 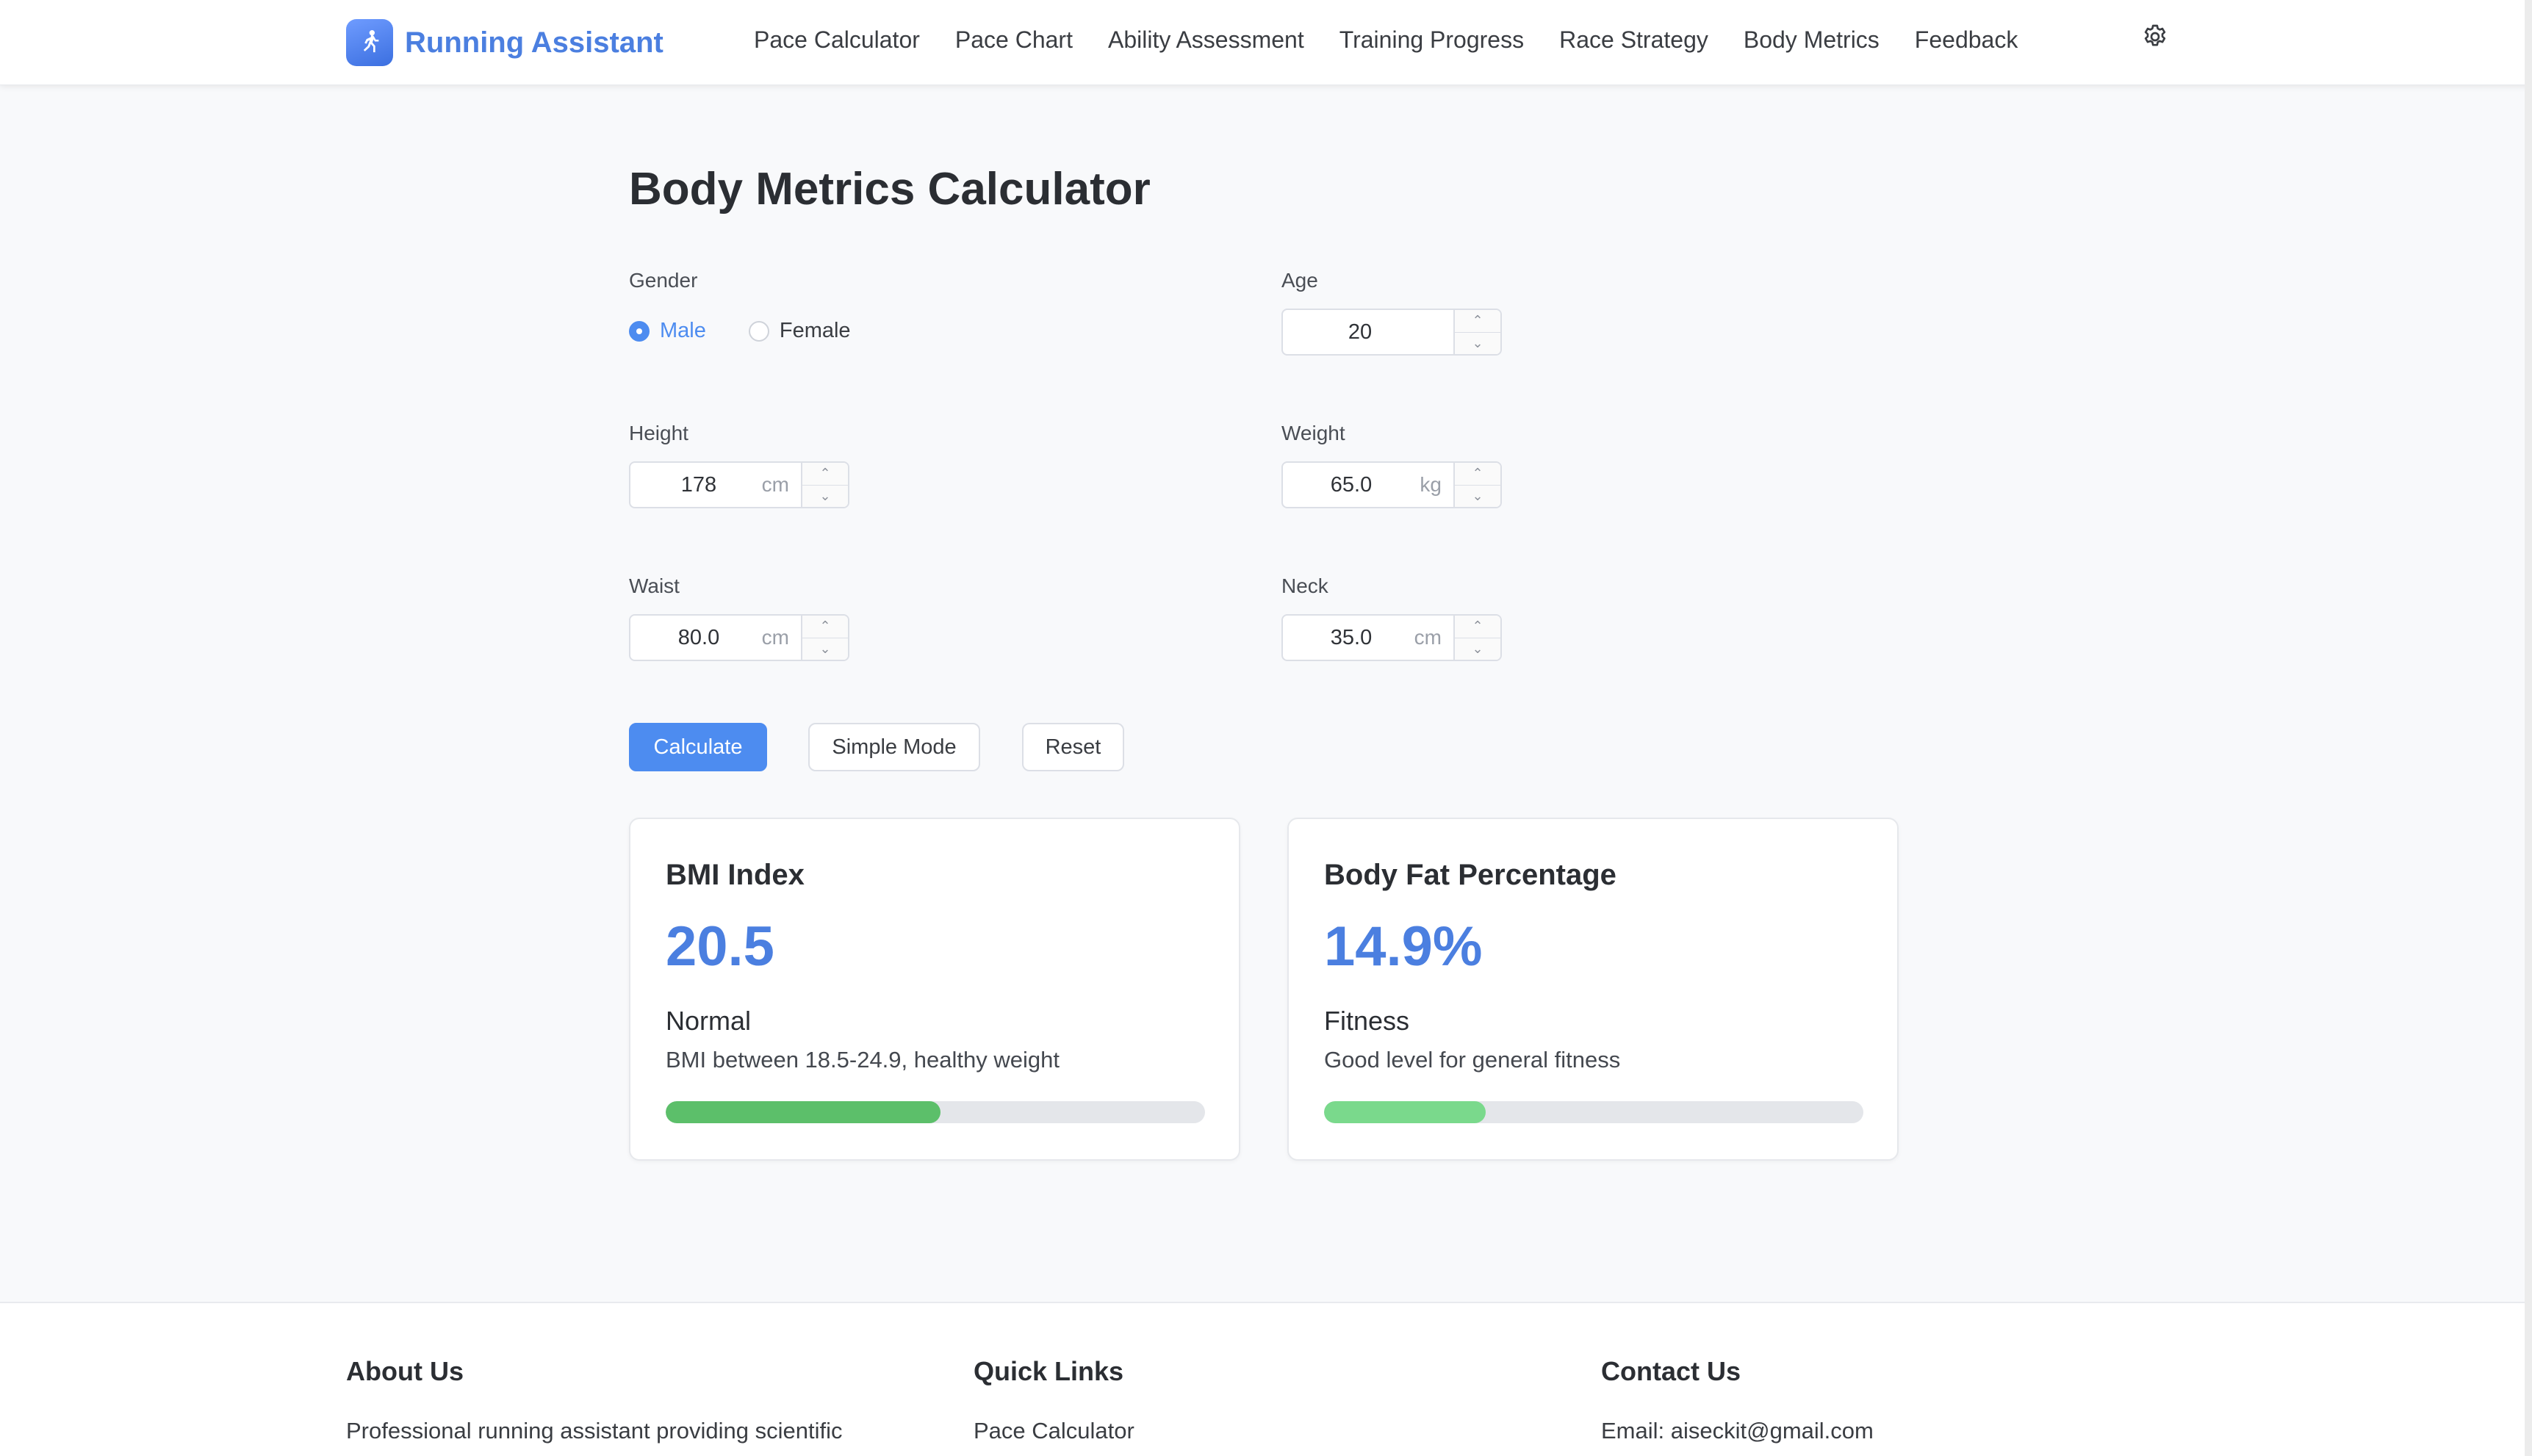 What do you see at coordinates (1014, 40) in the screenshot?
I see `nav-item-pace-chart: Pace Chart` at bounding box center [1014, 40].